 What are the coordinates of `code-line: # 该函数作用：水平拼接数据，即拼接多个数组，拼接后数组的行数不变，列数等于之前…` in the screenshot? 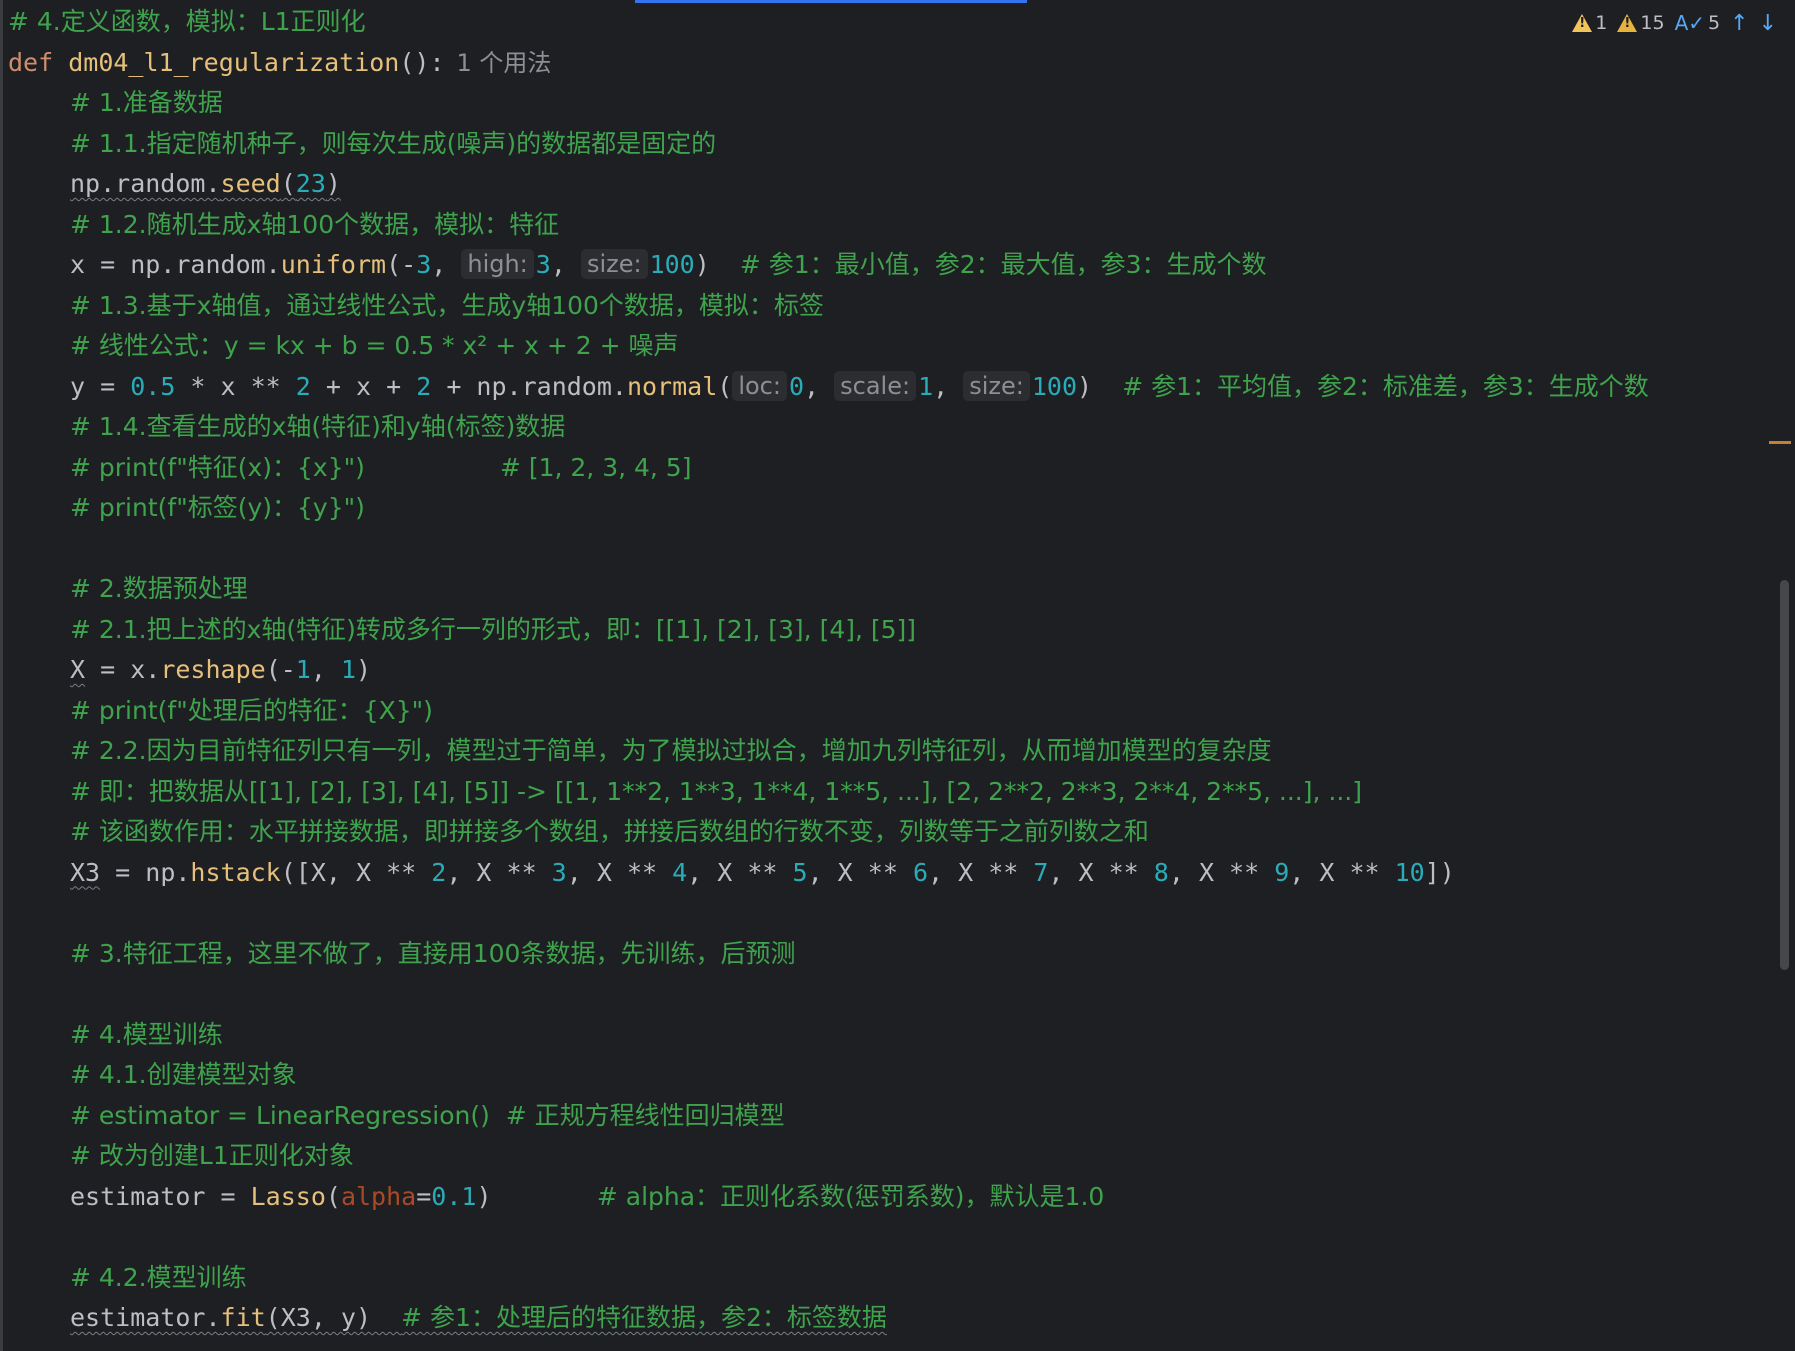 It's located at (893, 832).